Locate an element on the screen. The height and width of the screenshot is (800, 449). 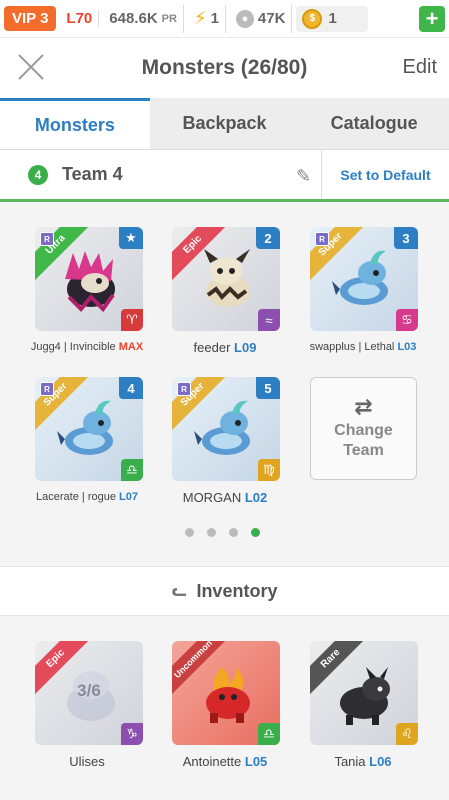
tab-backpack: Backpack is located at coordinates (225, 123).